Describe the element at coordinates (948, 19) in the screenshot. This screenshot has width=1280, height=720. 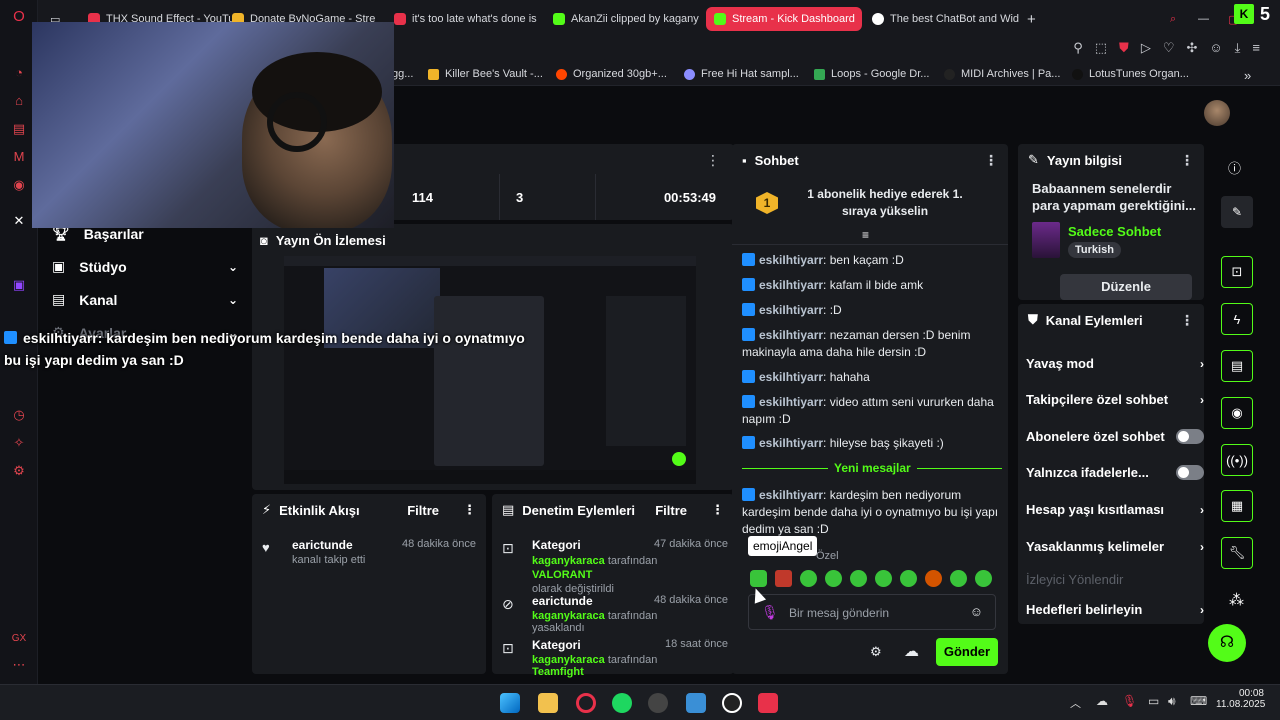
I see `tab-chatbot: The best ChatBot and Wid` at that location.